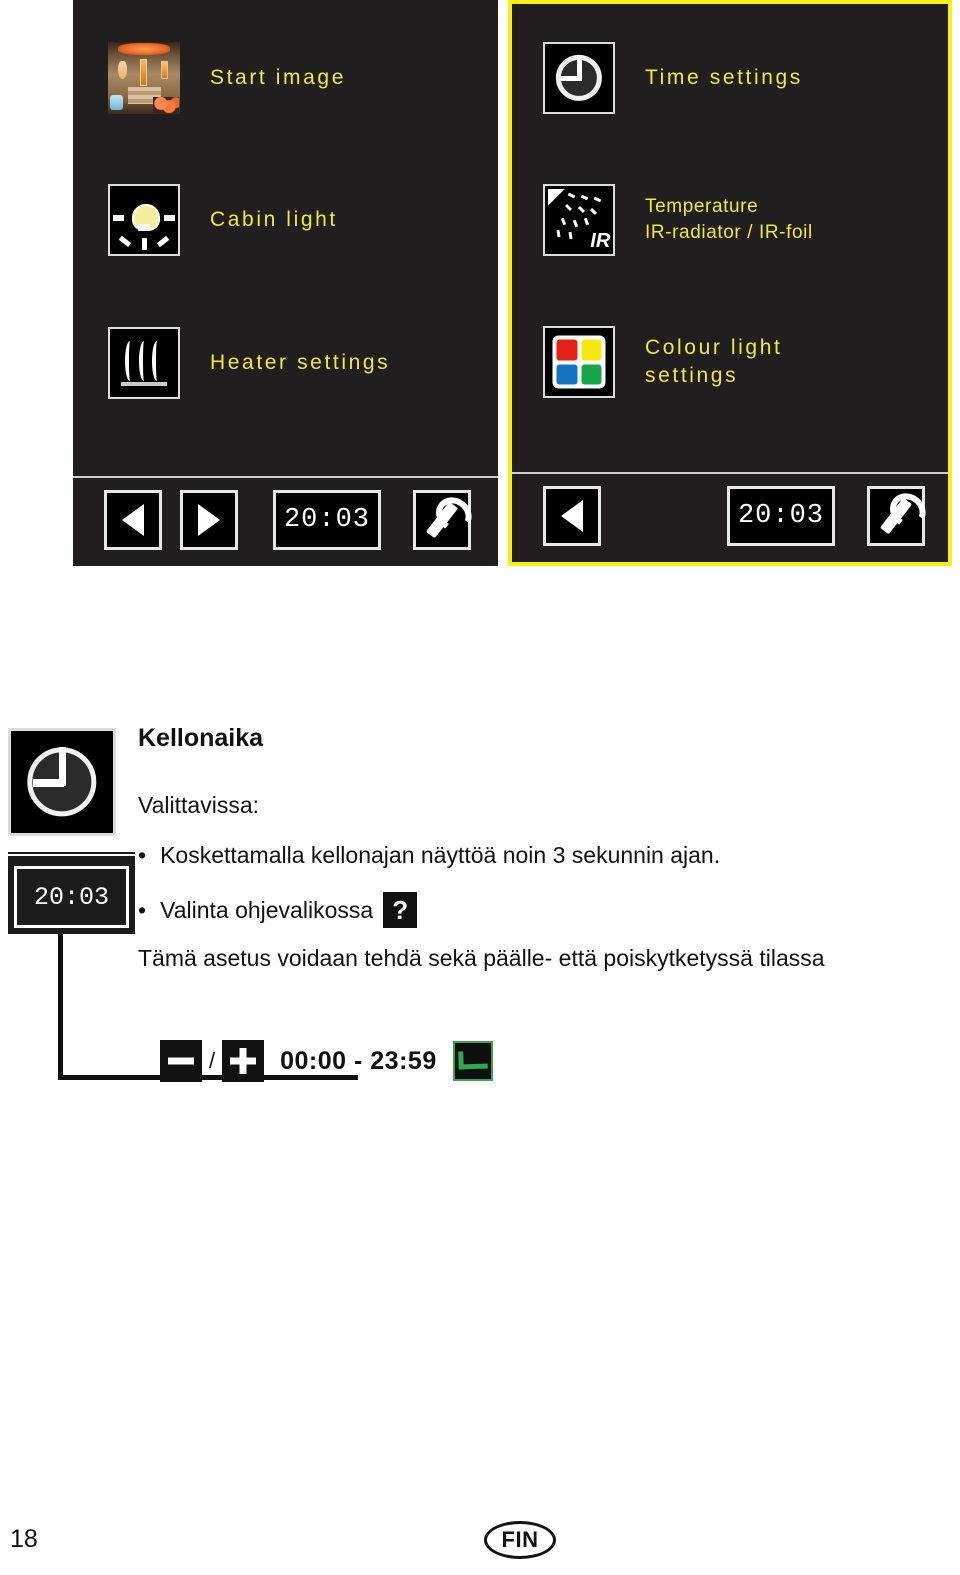 This screenshot has width=960, height=1575. What do you see at coordinates (358, 1060) in the screenshot?
I see `range-value: 00:00 - 23:59` at bounding box center [358, 1060].